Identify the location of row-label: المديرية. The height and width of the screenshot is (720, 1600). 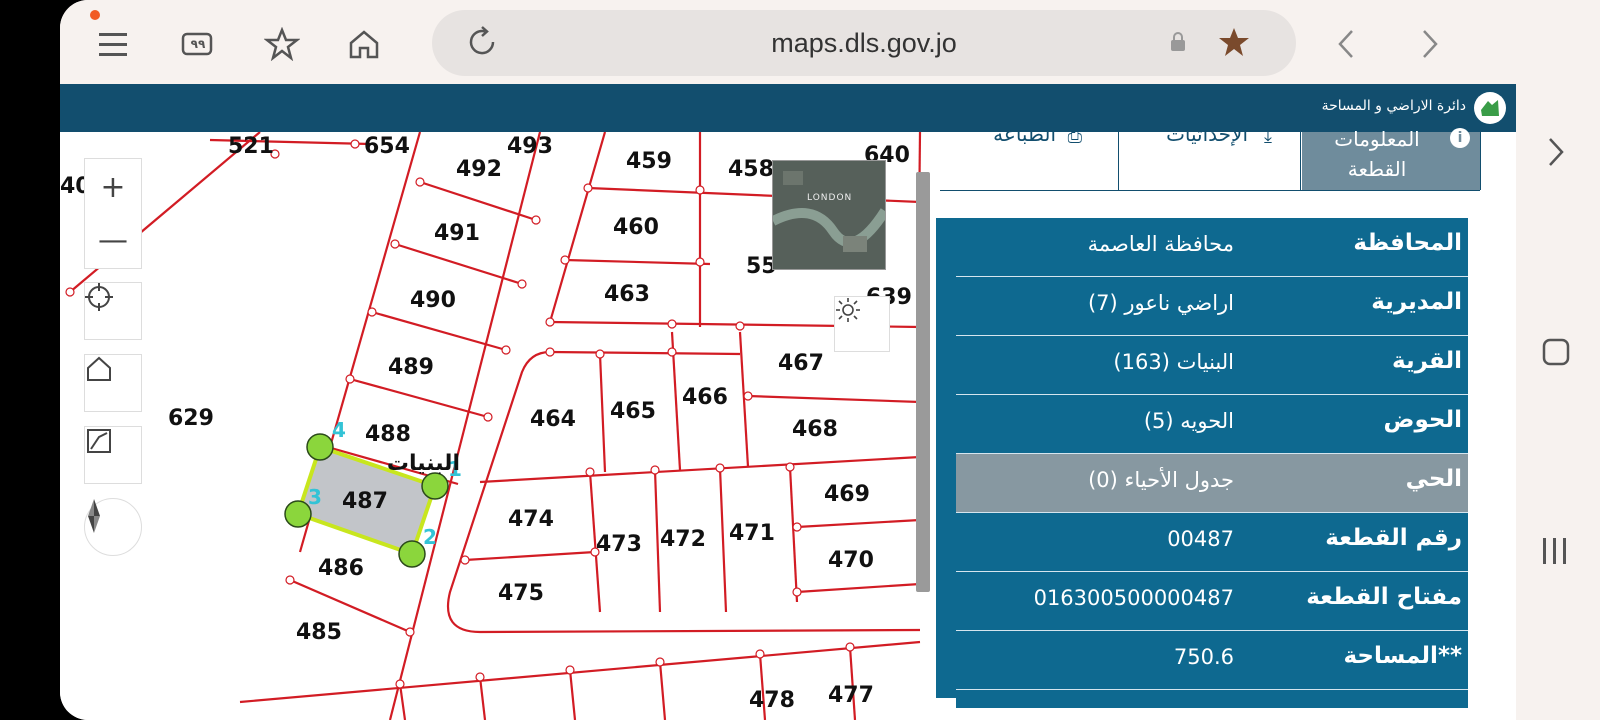
(1416, 302).